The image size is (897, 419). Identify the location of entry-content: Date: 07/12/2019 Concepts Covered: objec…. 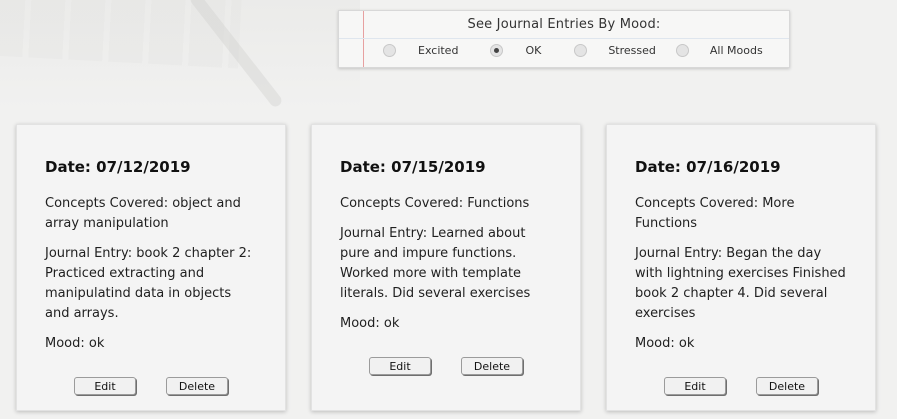
(152, 256).